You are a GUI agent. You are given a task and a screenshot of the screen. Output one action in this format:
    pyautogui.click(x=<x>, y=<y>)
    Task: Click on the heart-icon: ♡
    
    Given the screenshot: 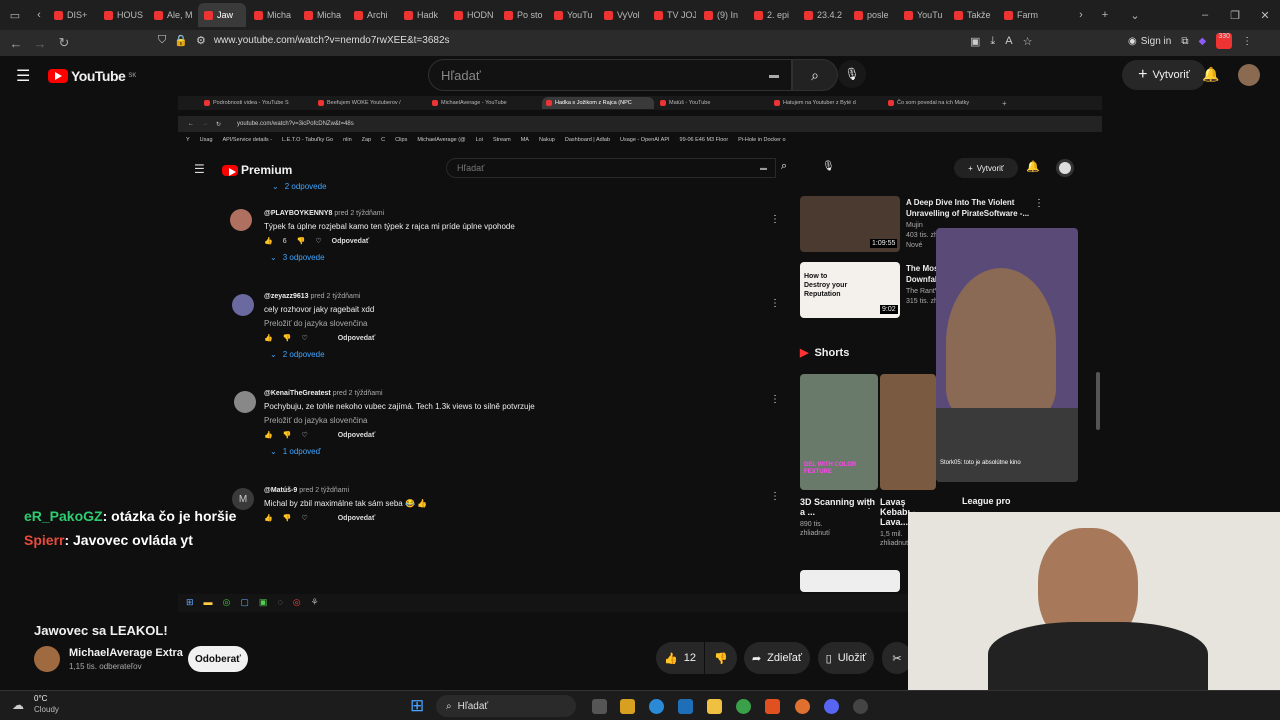 What is the action you would take?
    pyautogui.click(x=304, y=338)
    